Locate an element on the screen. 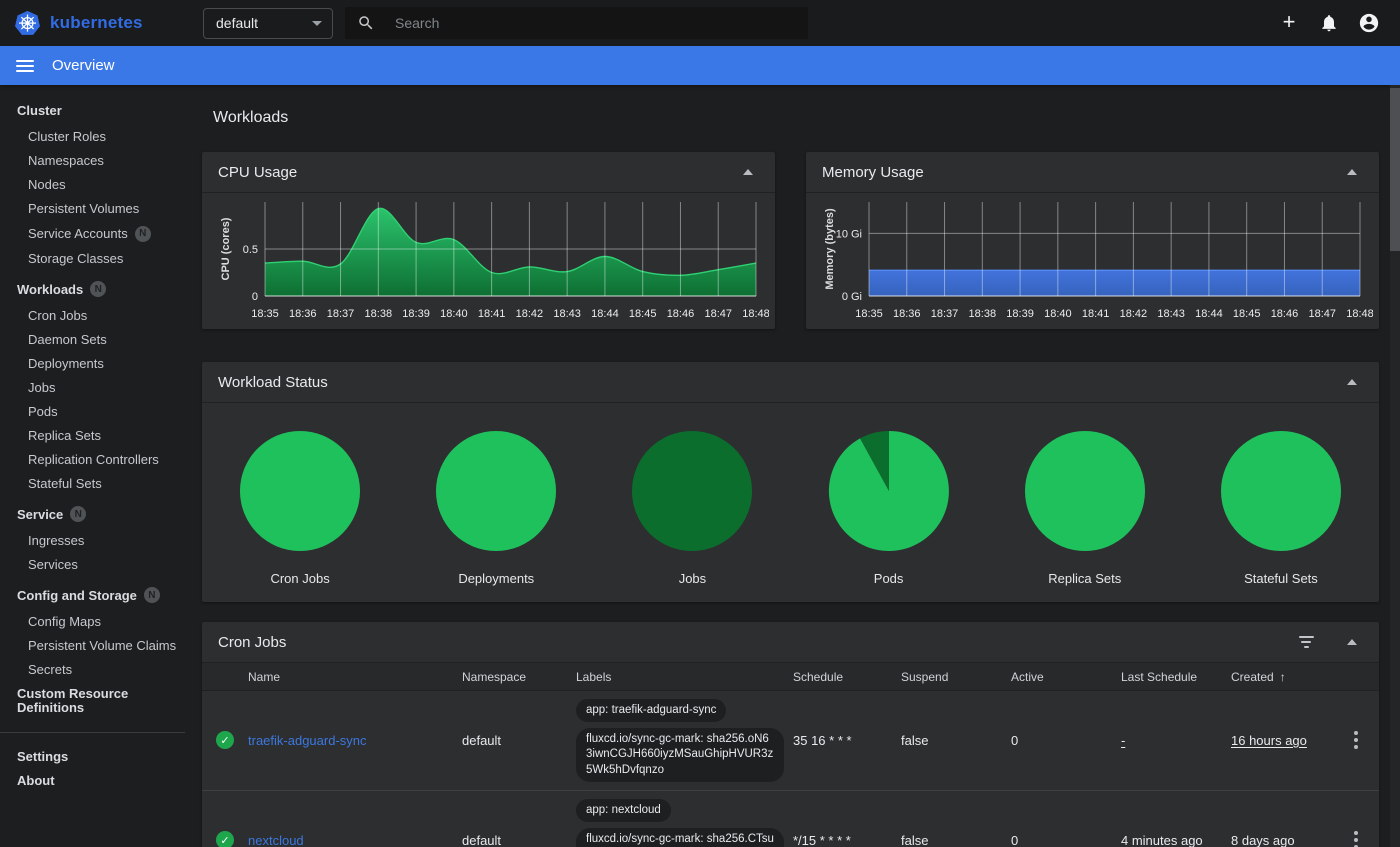 This screenshot has height=847, width=1400. vertical-scrollbar-thumb is located at coordinates (1395, 169).